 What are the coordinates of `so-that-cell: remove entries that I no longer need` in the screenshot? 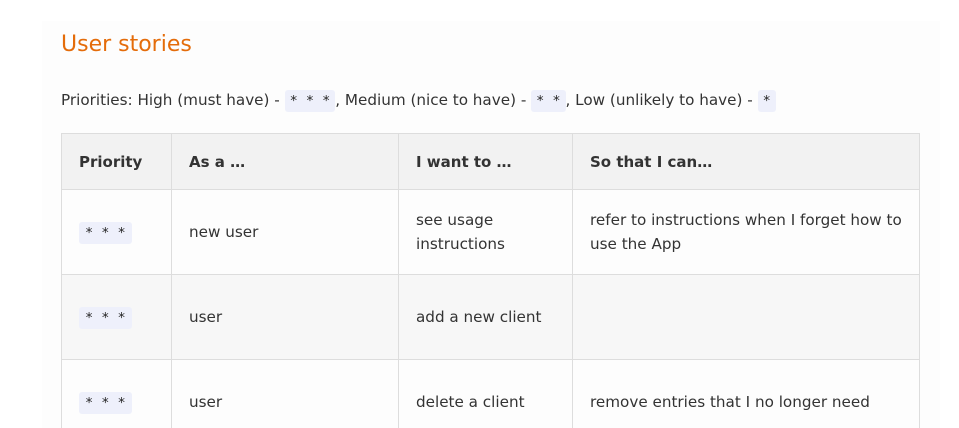 It's located at (746, 393).